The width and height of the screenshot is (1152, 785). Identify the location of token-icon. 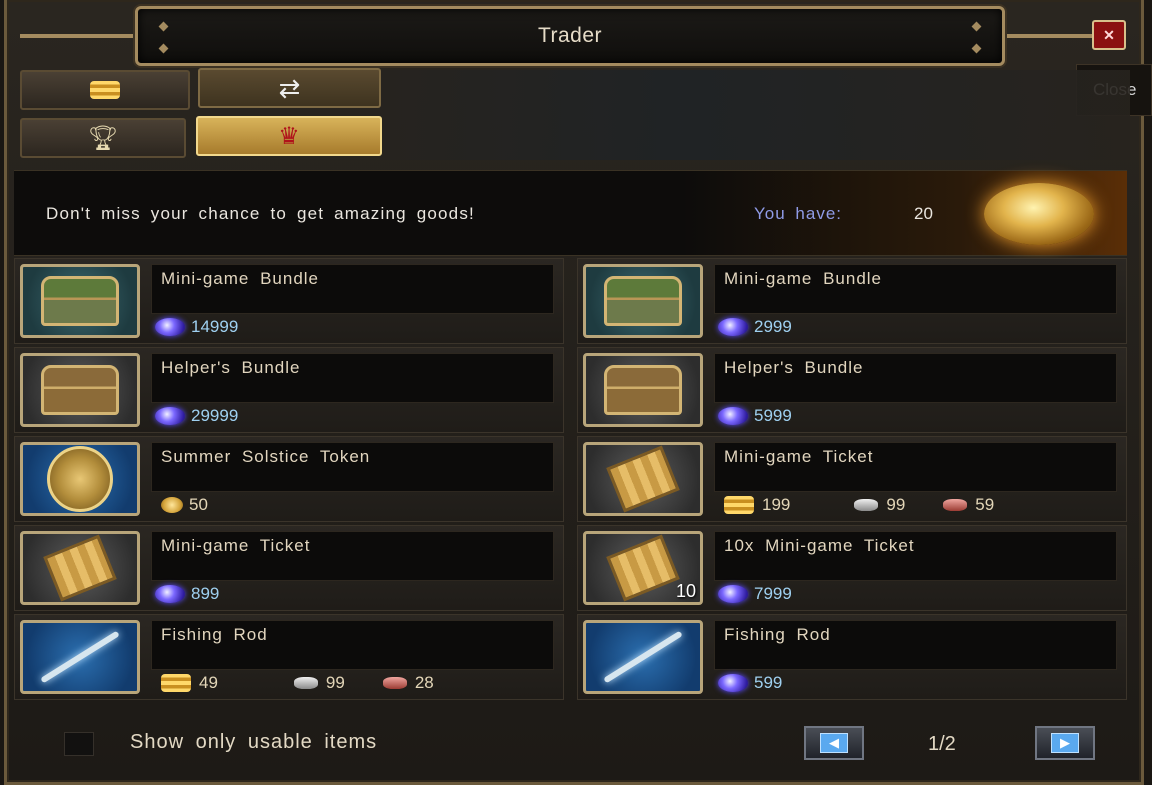
(80, 479).